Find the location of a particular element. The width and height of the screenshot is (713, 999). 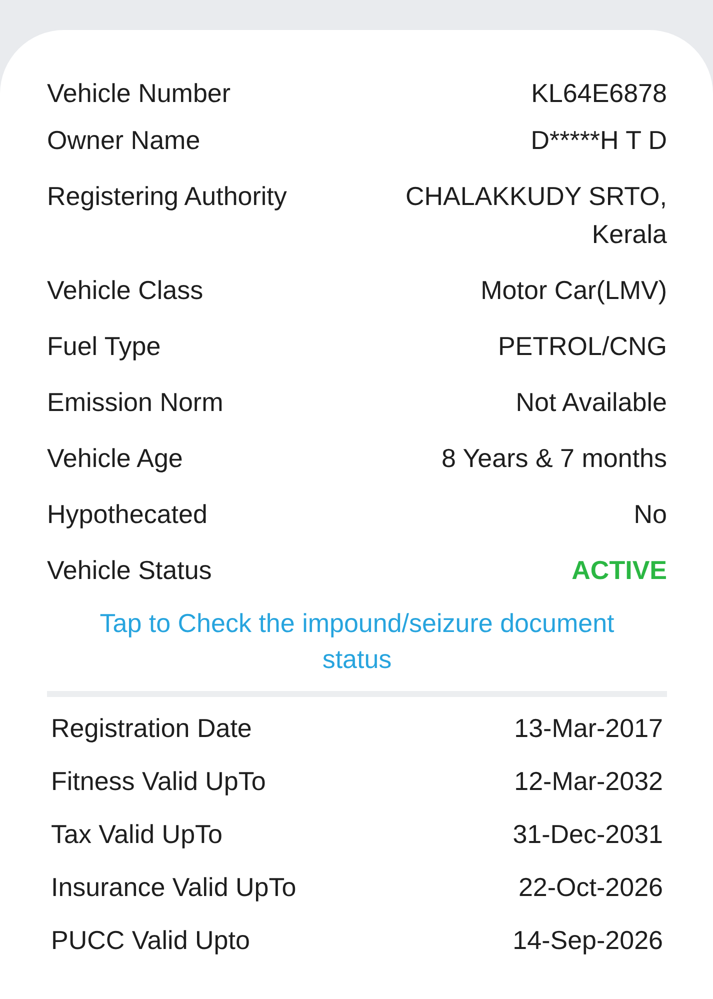

date-value: 13-Mar-2017 is located at coordinates (588, 728).